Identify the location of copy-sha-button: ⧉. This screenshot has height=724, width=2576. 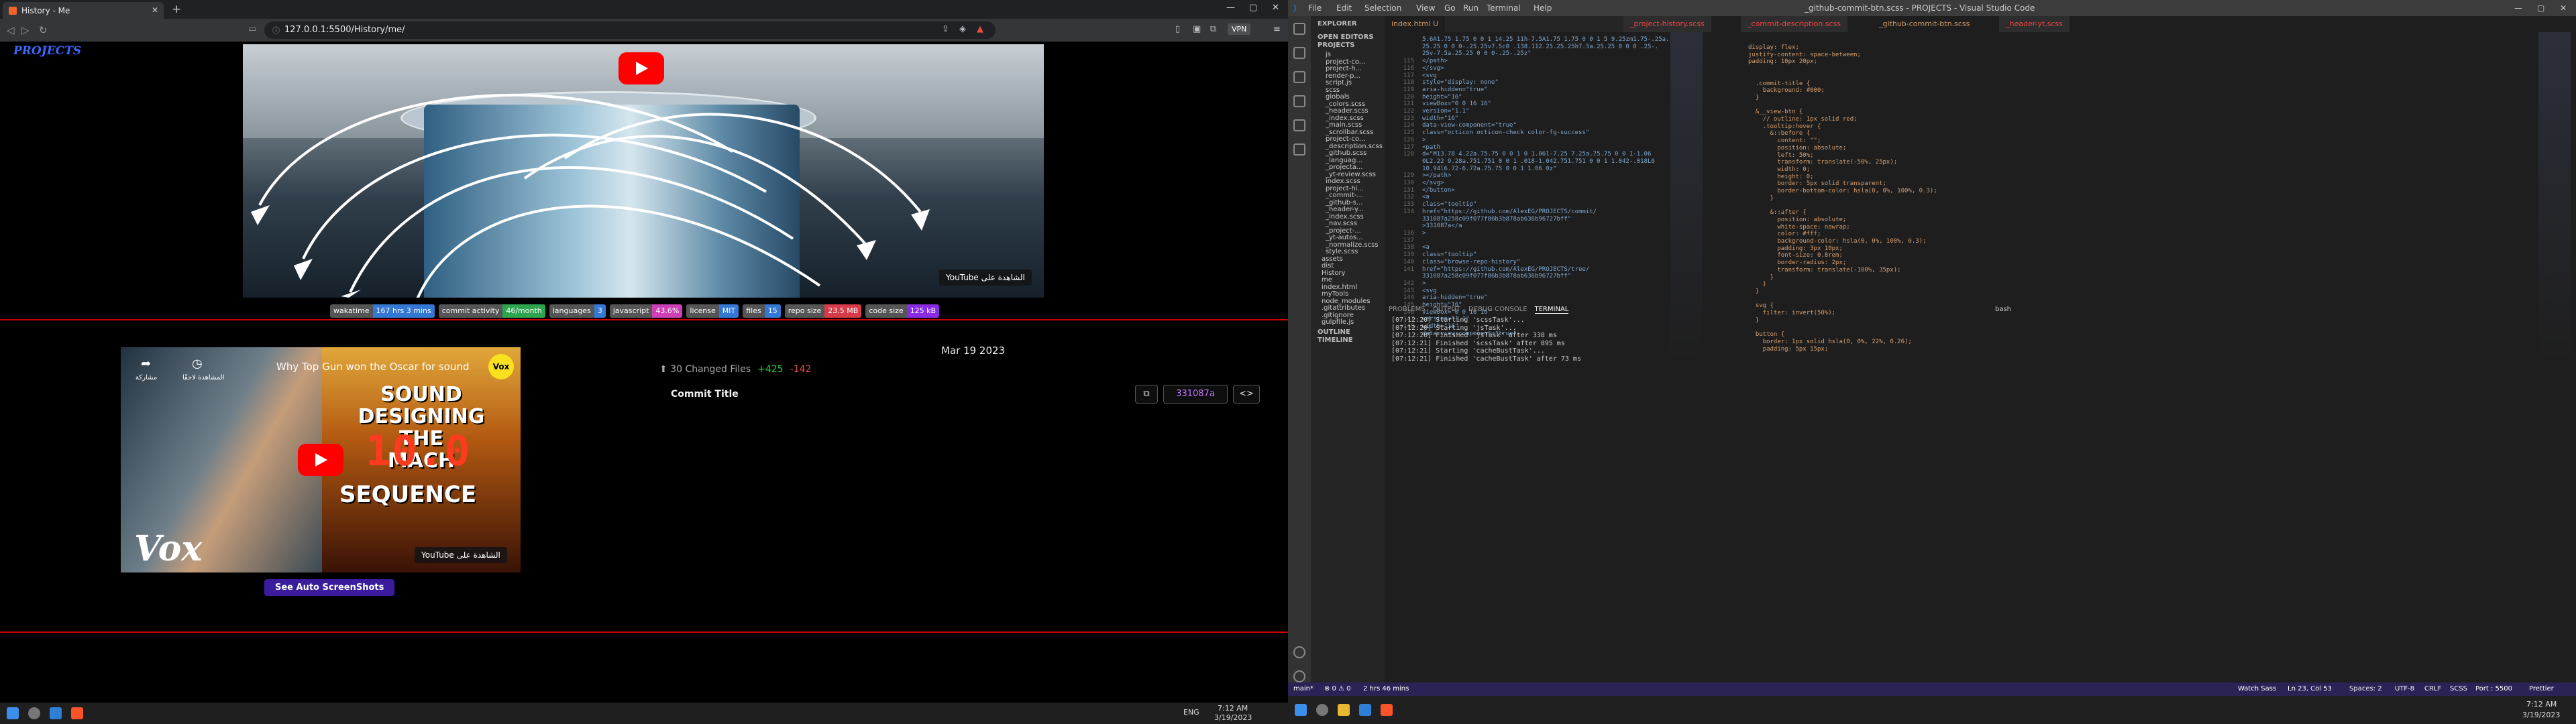
(1146, 394).